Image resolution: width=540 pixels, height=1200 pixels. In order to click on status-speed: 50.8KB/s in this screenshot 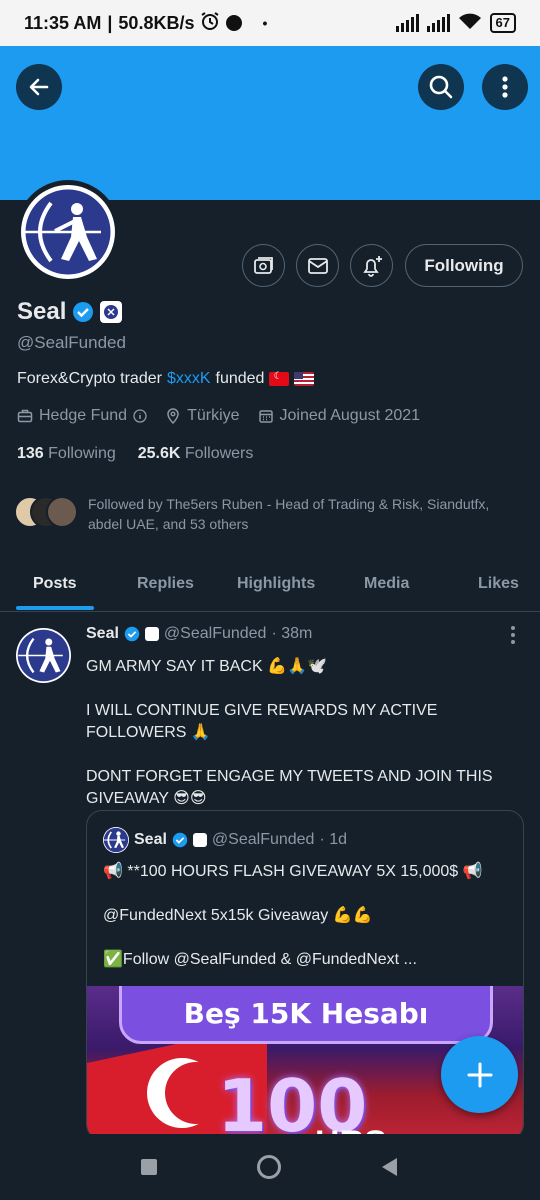, I will do `click(156, 22)`.